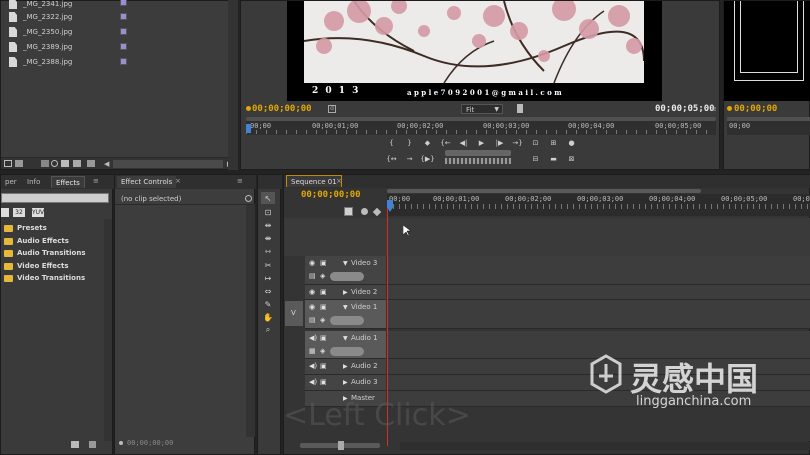 This screenshot has width=810, height=455. Describe the element at coordinates (147, 182) in the screenshot. I see `tab-effect-controls: Effect Controls` at that location.